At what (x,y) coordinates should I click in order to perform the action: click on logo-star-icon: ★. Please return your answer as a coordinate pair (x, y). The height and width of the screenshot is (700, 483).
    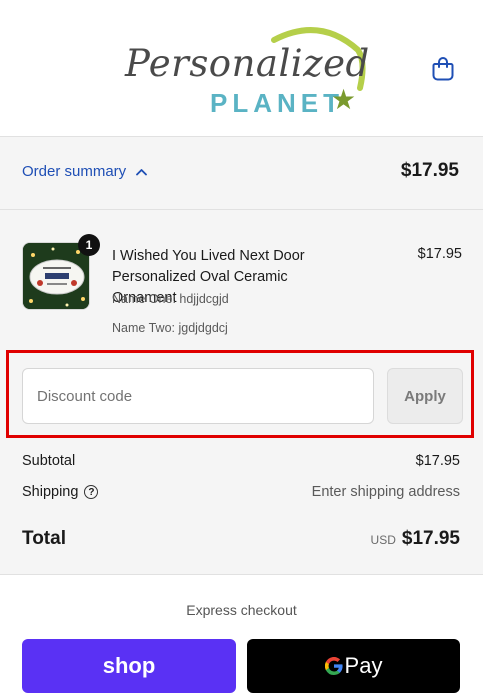
    Looking at the image, I should click on (344, 99).